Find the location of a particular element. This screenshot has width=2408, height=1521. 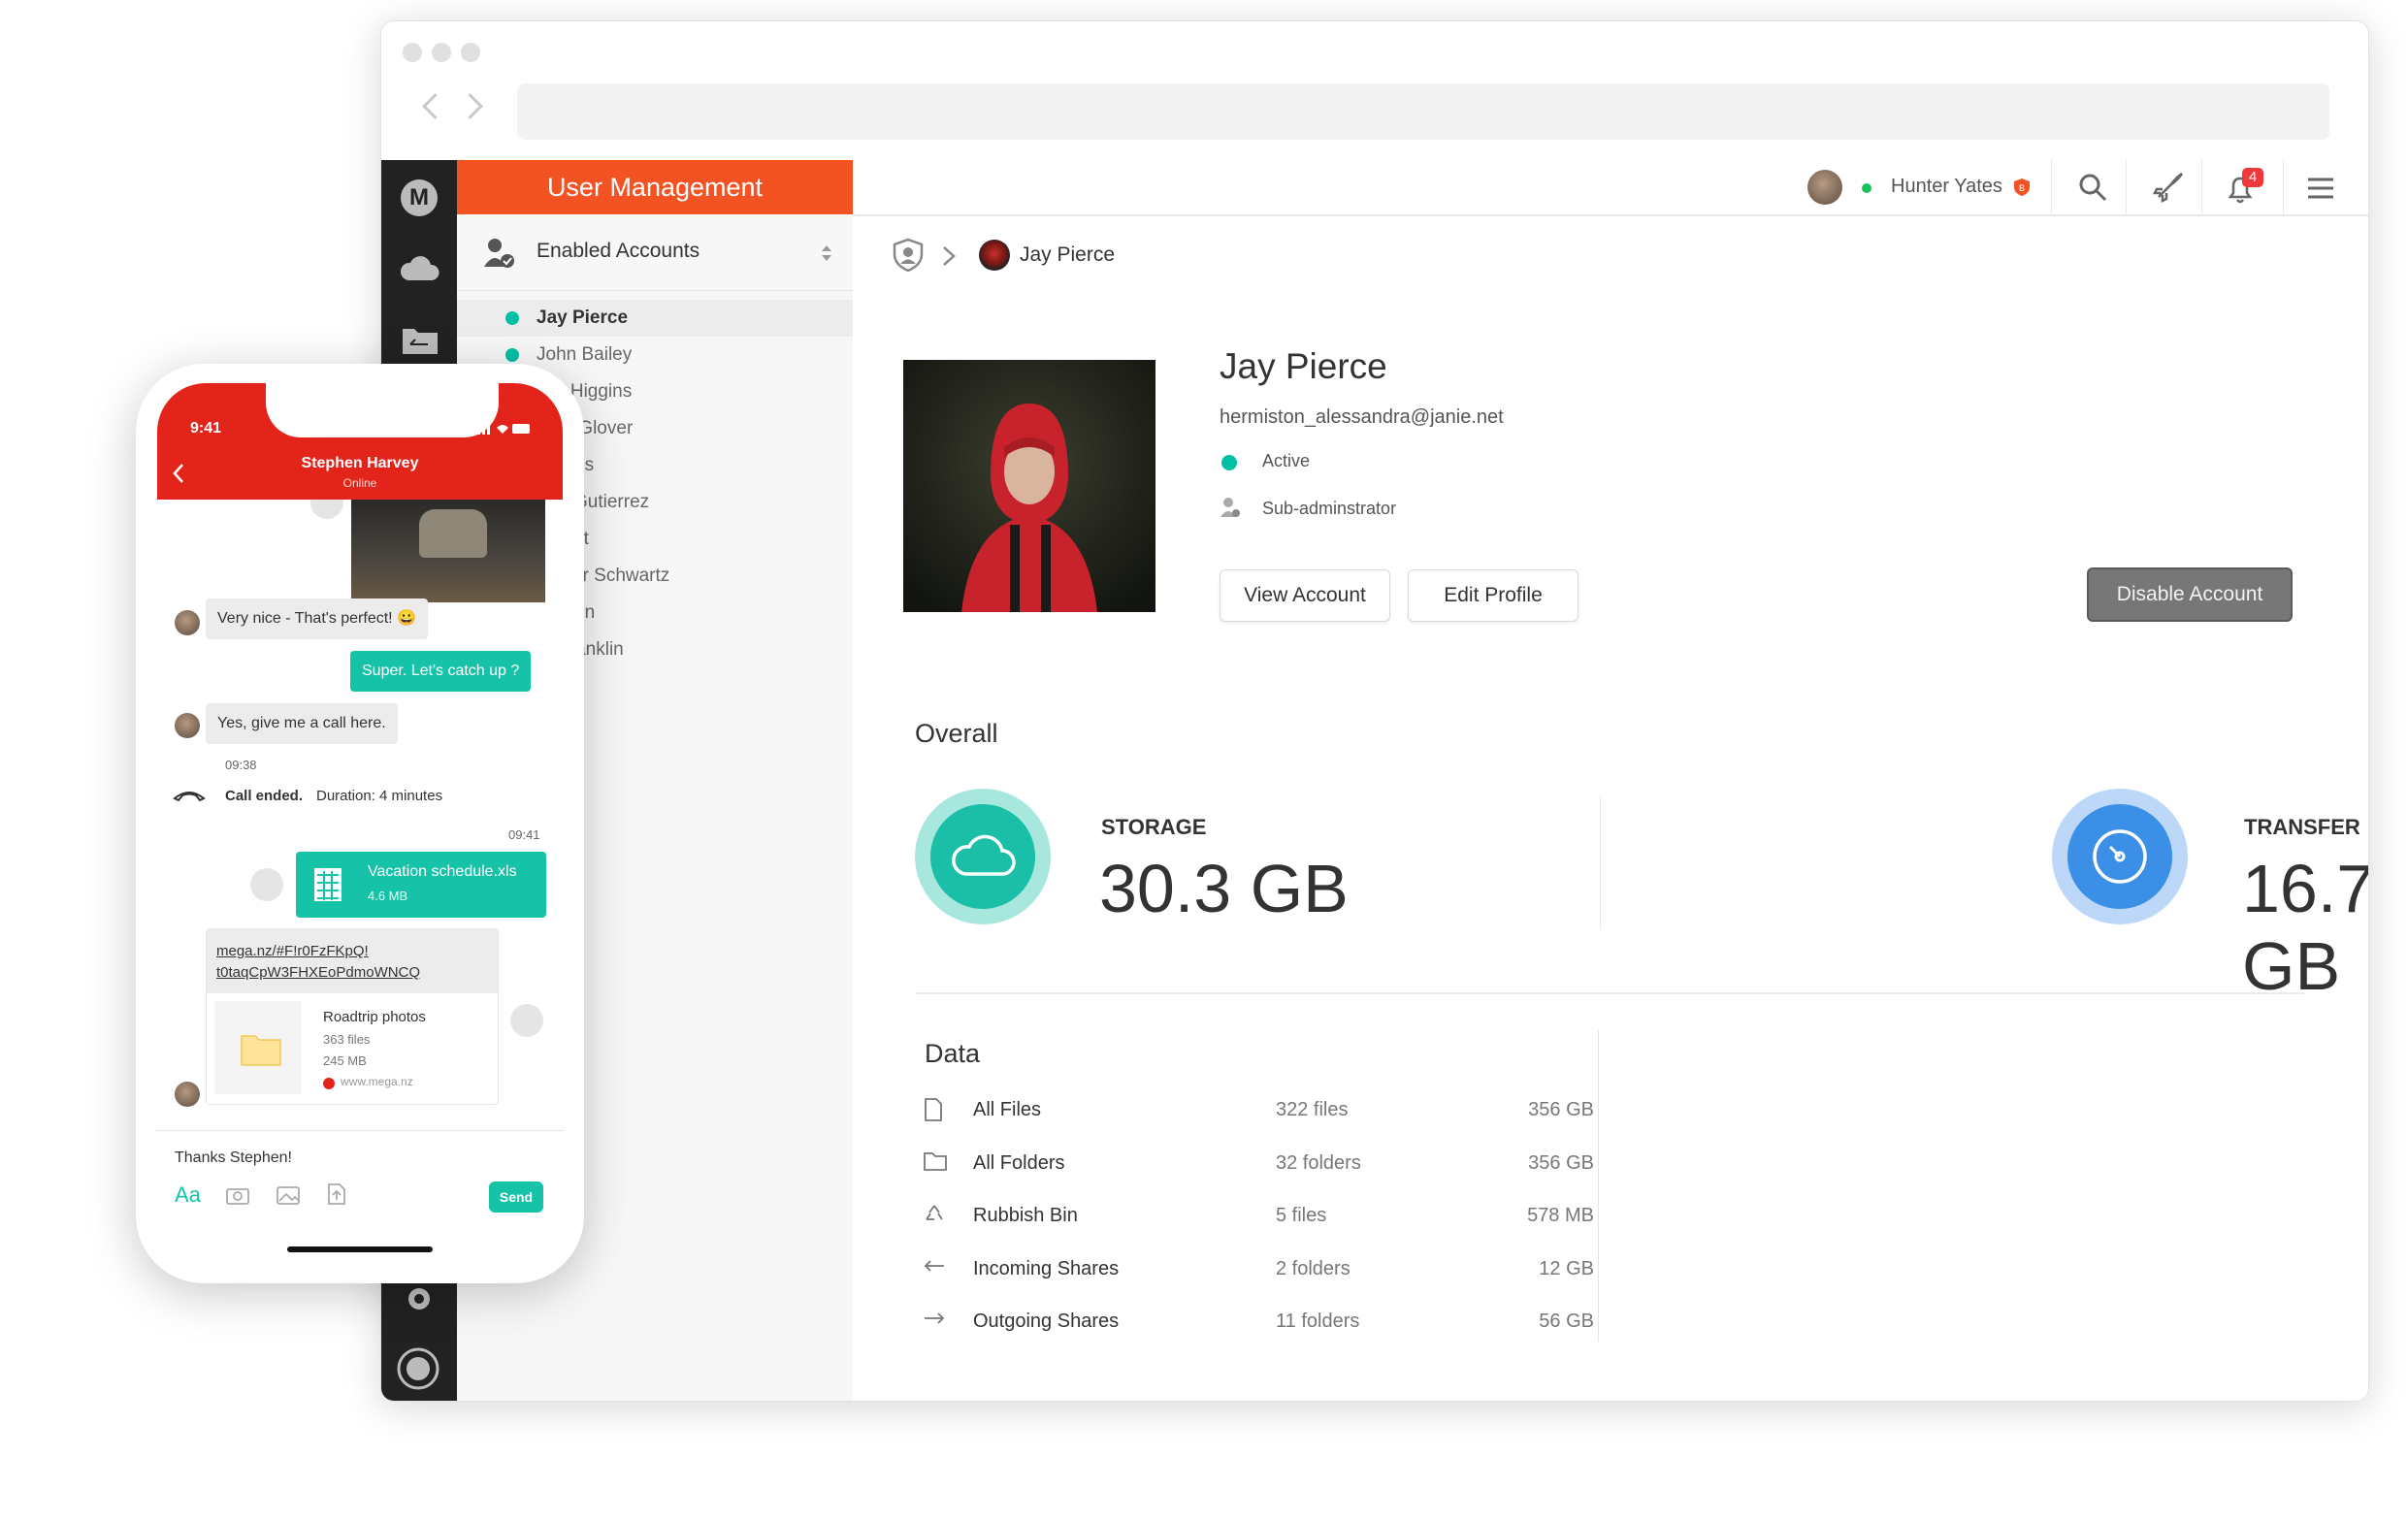

message-bubble: Very nice - That's perfect! 😀 is located at coordinates (317, 619).